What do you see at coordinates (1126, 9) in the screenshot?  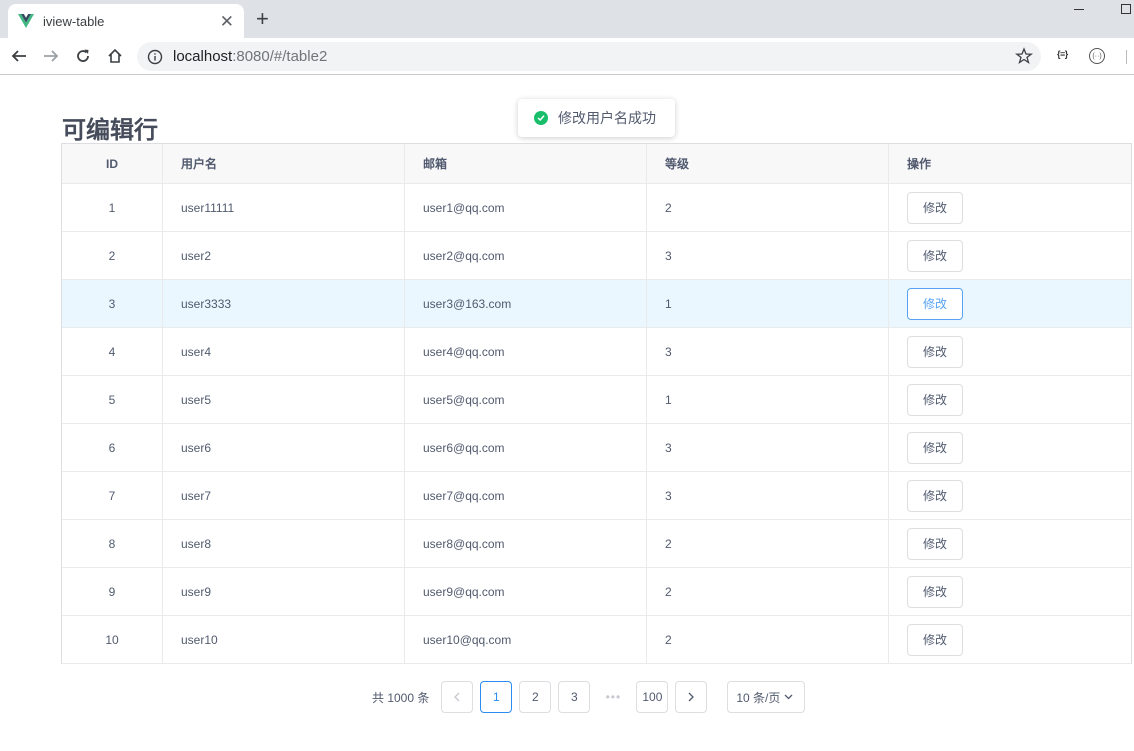 I see `maximize-icon` at bounding box center [1126, 9].